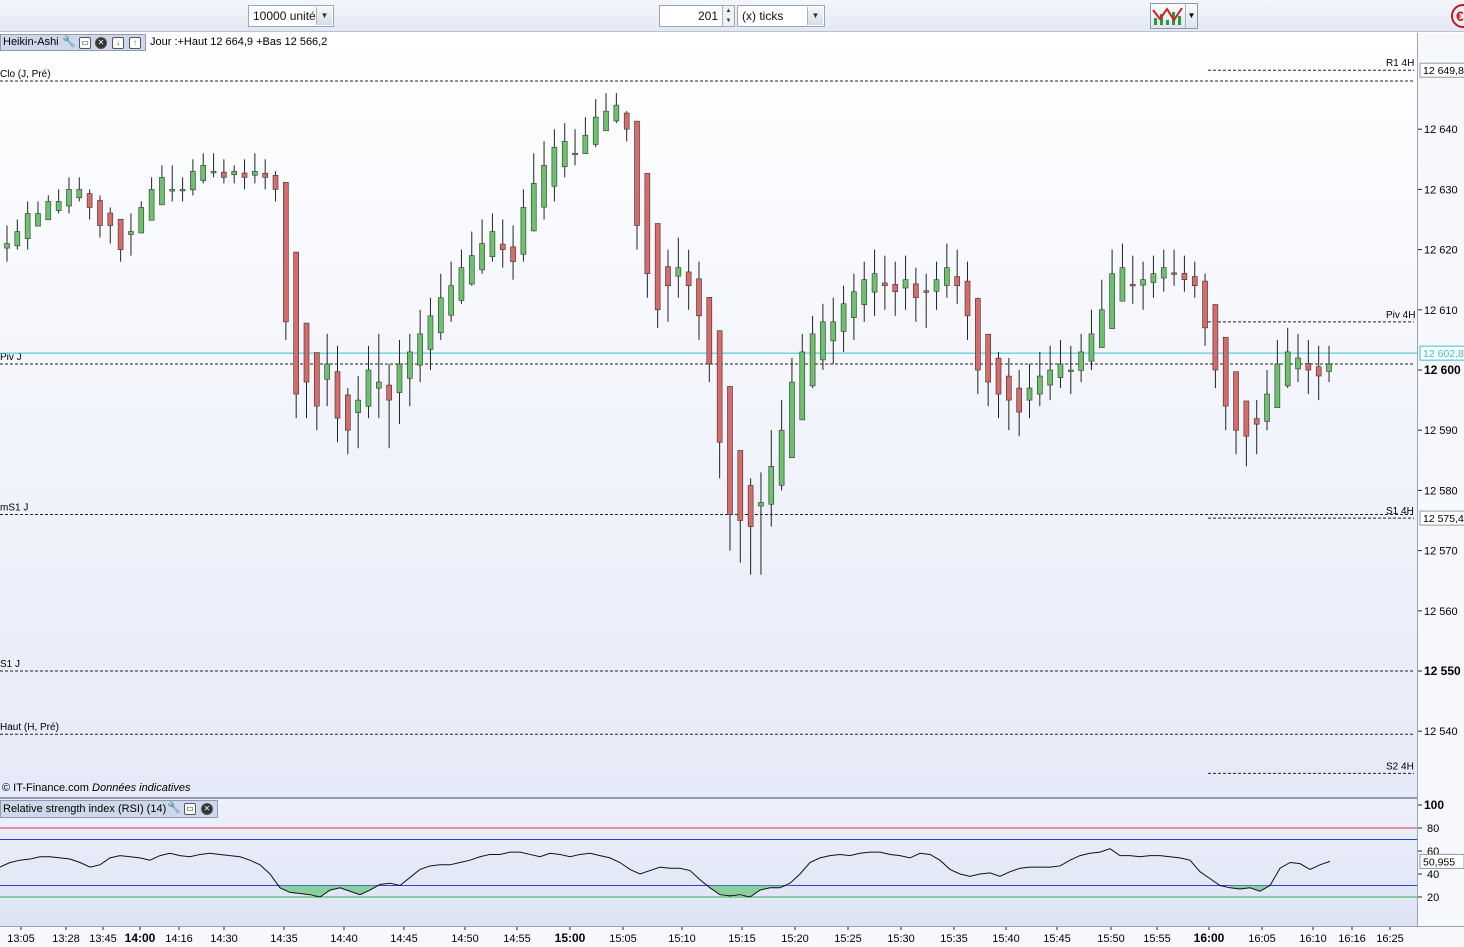 This screenshot has height=947, width=1464. Describe the element at coordinates (1262, 939) in the screenshot. I see `x-tick-label: 16:05` at that location.